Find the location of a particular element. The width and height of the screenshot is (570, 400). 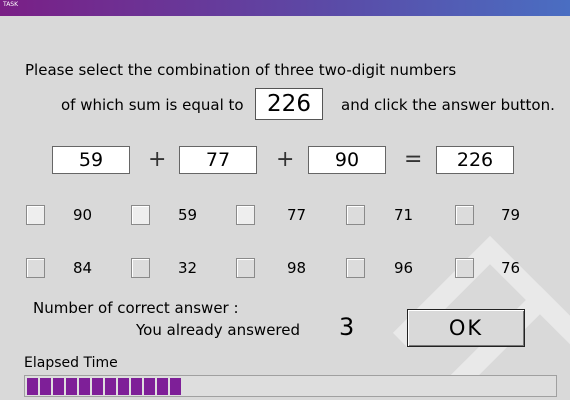

option-label-2: 59 is located at coordinates (188, 215).